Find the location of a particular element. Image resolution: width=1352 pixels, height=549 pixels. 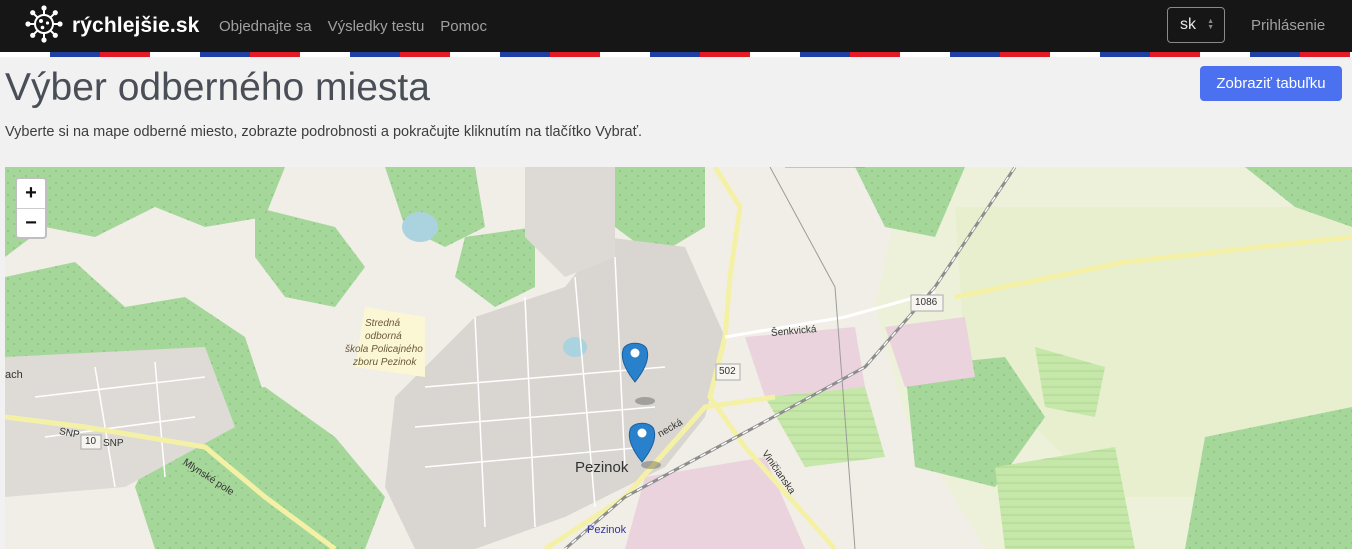

flag-stripe is located at coordinates (676, 54).